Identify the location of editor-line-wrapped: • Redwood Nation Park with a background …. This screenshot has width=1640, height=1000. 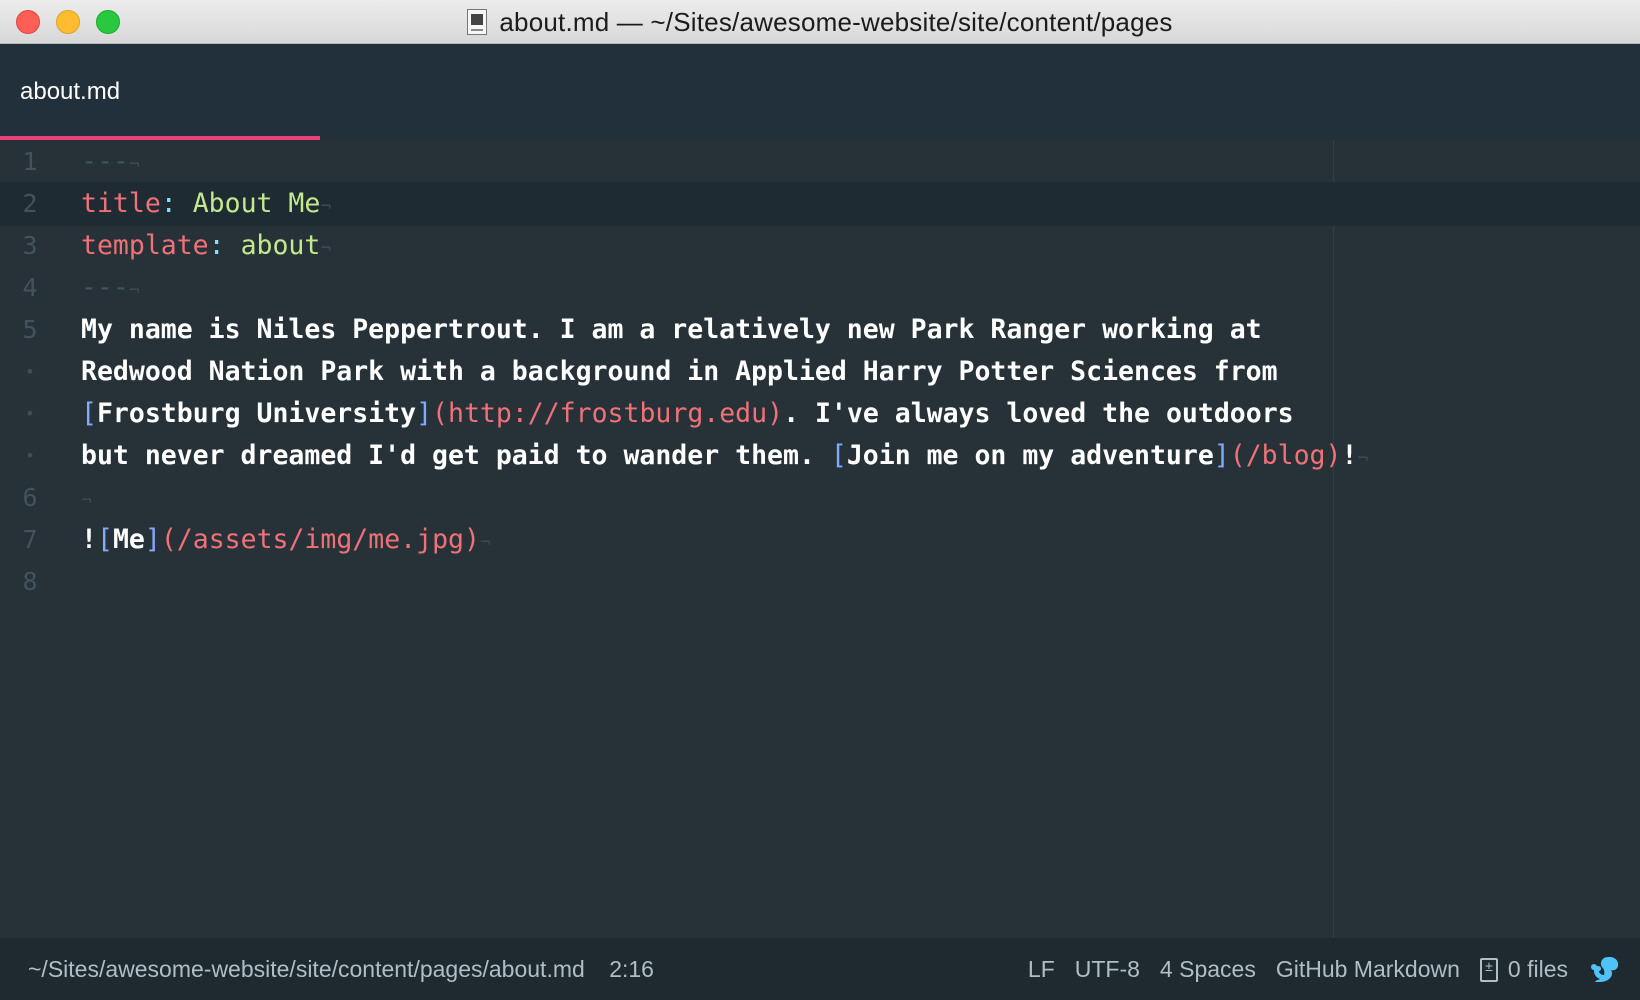
(820, 372).